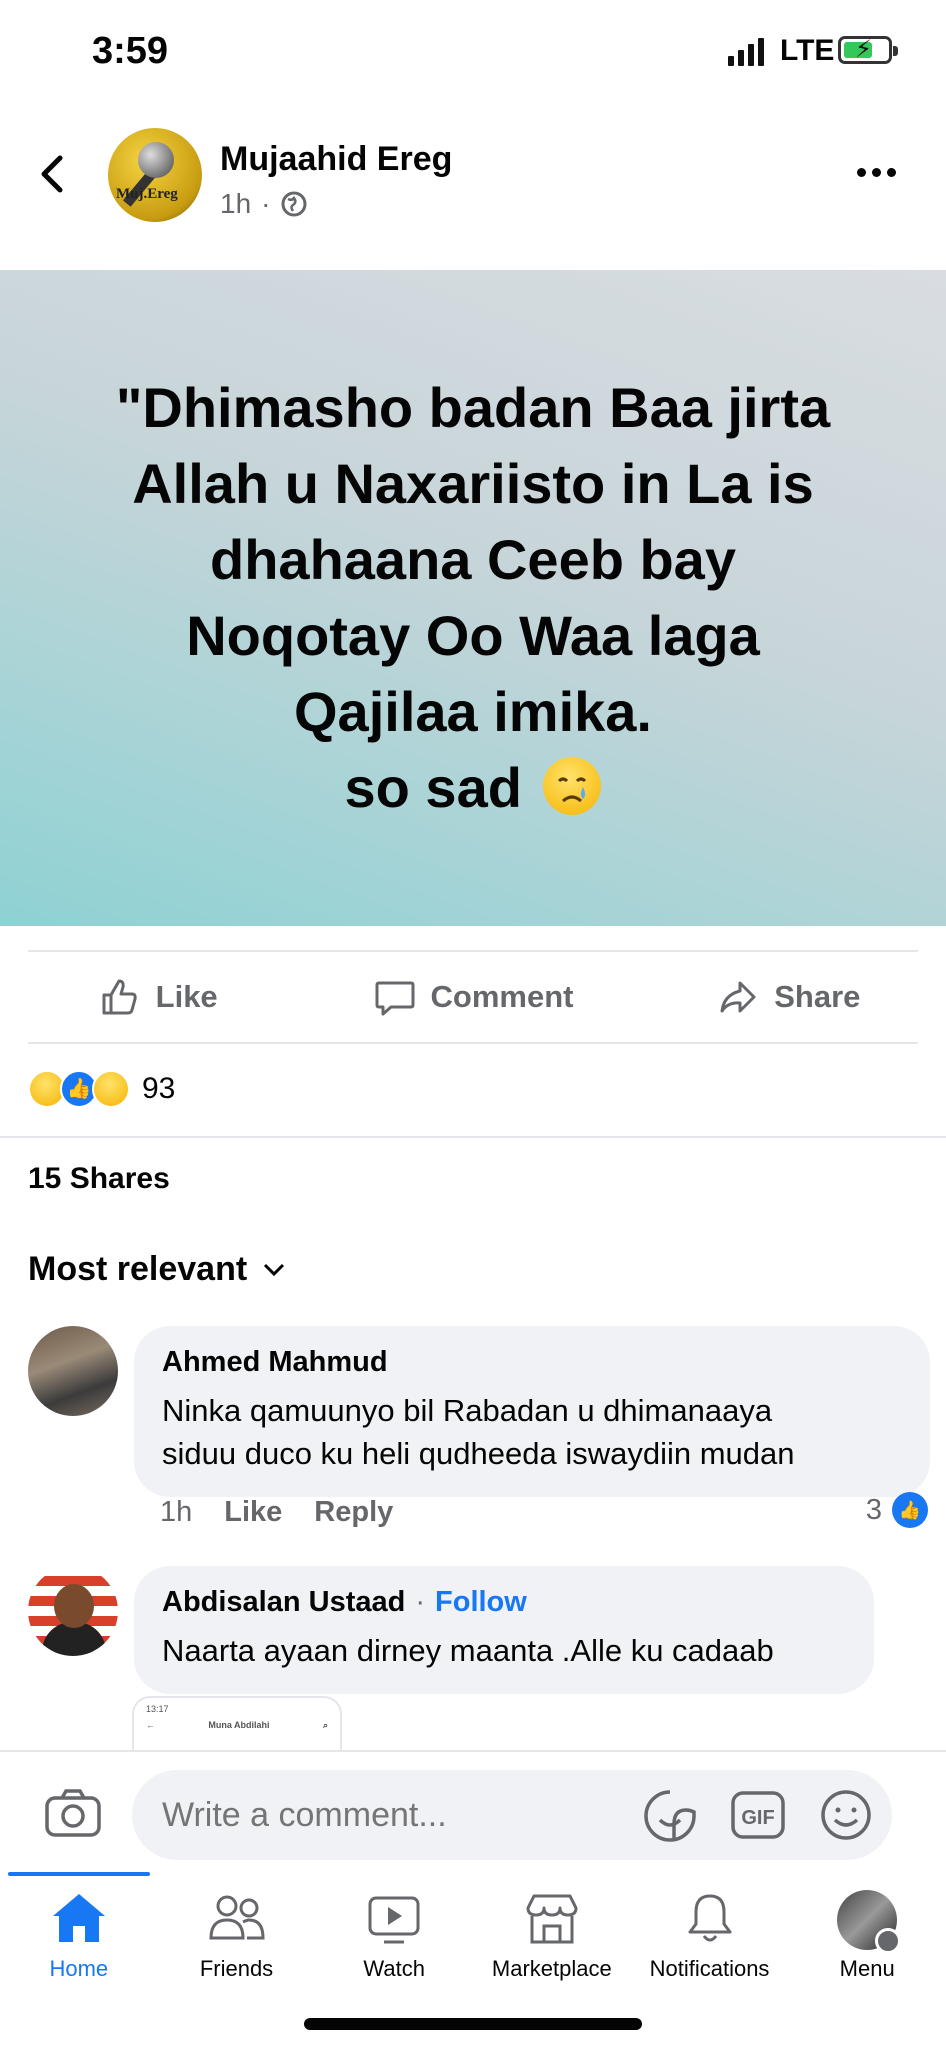 The width and height of the screenshot is (946, 2048). Describe the element at coordinates (78, 1918) in the screenshot. I see `home-icon` at that location.